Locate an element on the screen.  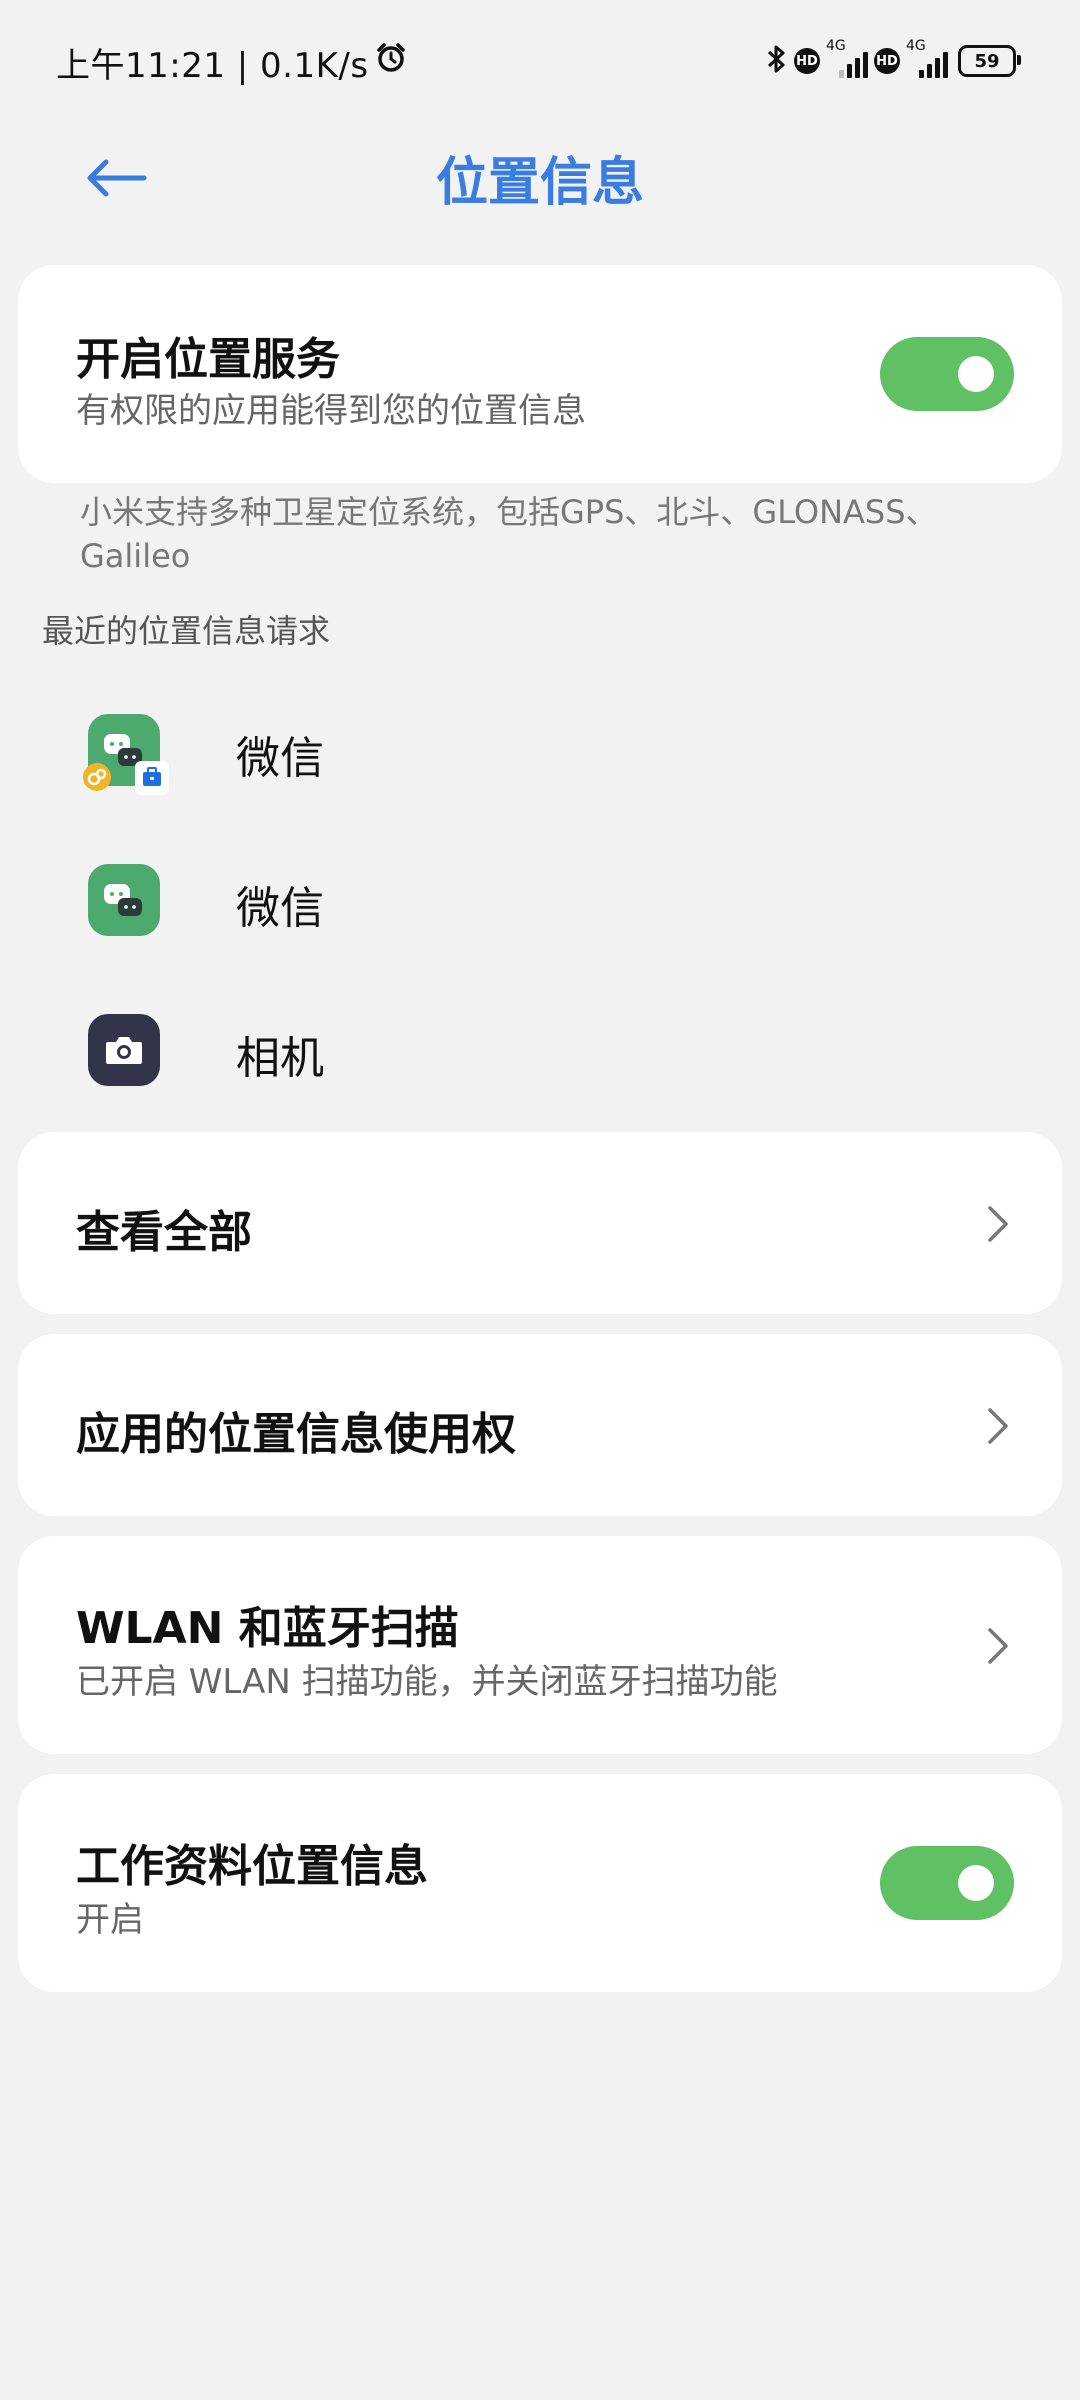
view-all-card: 查看全部 is located at coordinates (540, 1223).